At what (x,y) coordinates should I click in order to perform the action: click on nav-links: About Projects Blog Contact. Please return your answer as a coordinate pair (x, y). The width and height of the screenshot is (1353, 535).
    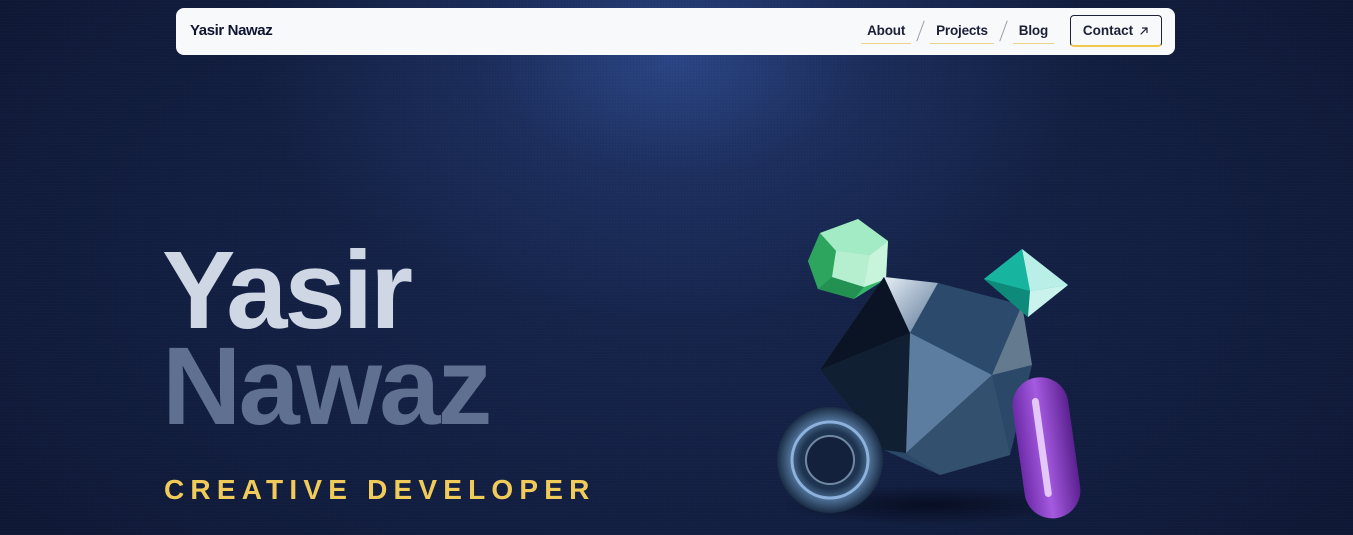
    Looking at the image, I should click on (1011, 31).